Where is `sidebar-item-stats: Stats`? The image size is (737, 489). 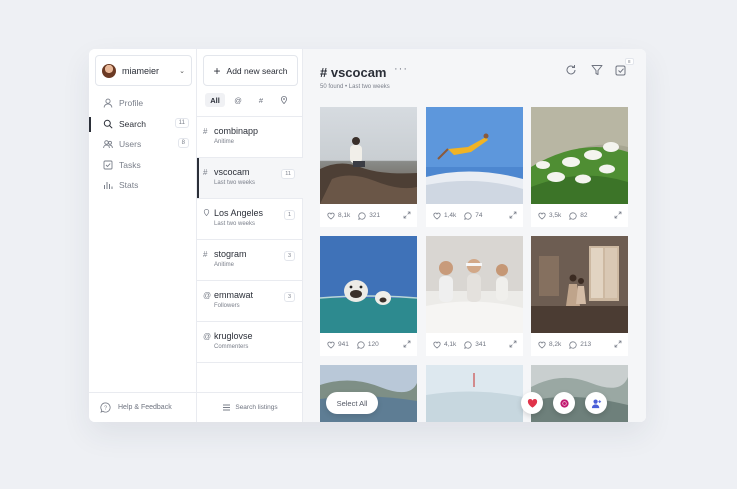
sidebar-item-stats: Stats is located at coordinates (143, 185).